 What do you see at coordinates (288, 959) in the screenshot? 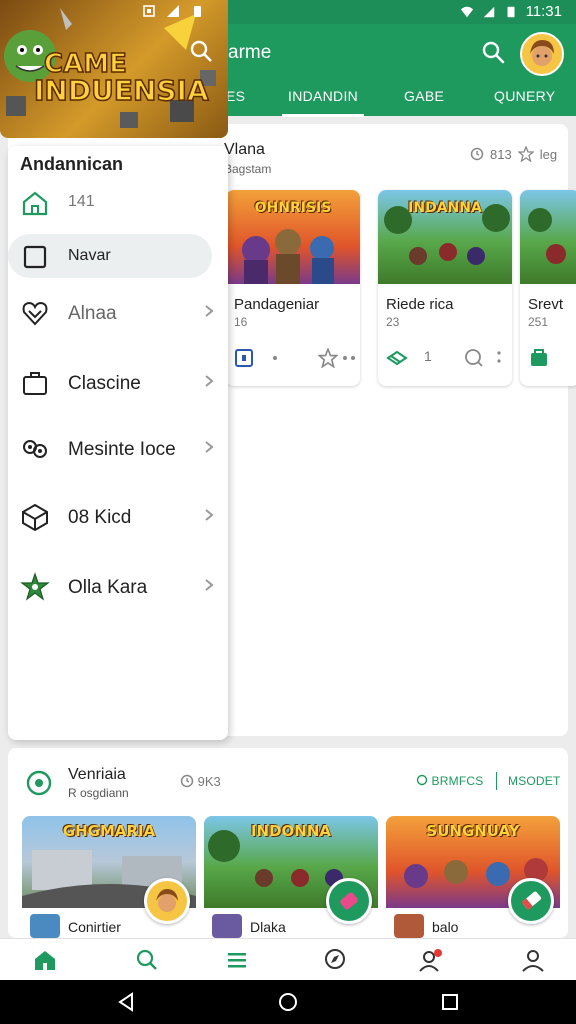
I see `bottom-navigation` at bounding box center [288, 959].